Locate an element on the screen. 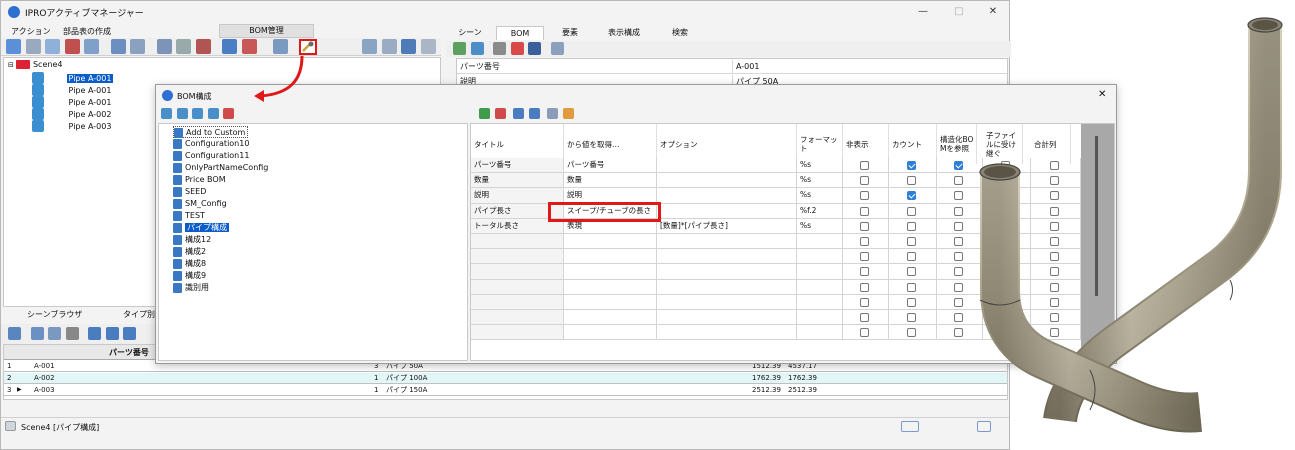 The height and width of the screenshot is (450, 1295). move-up-icon is located at coordinates (519, 113).